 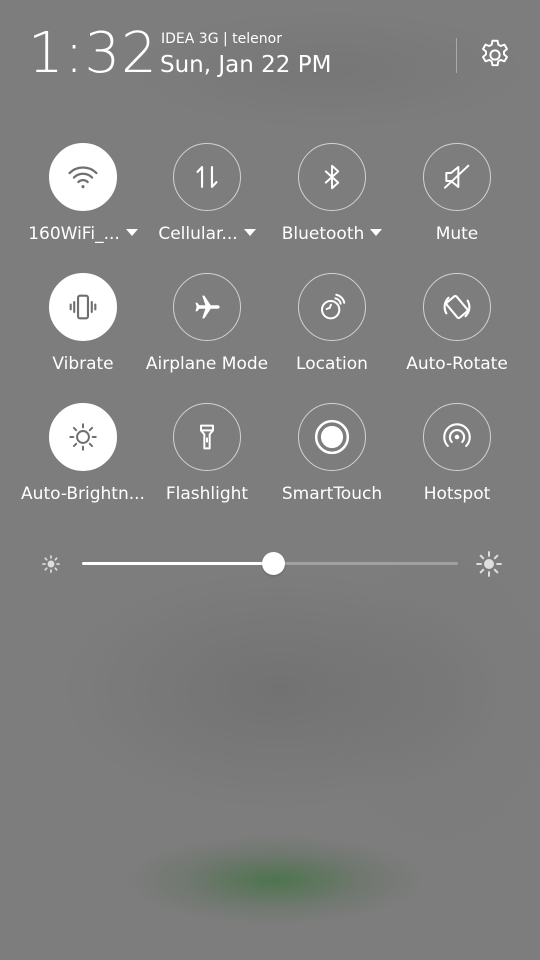 I want to click on mute-label: Mute, so click(x=457, y=234).